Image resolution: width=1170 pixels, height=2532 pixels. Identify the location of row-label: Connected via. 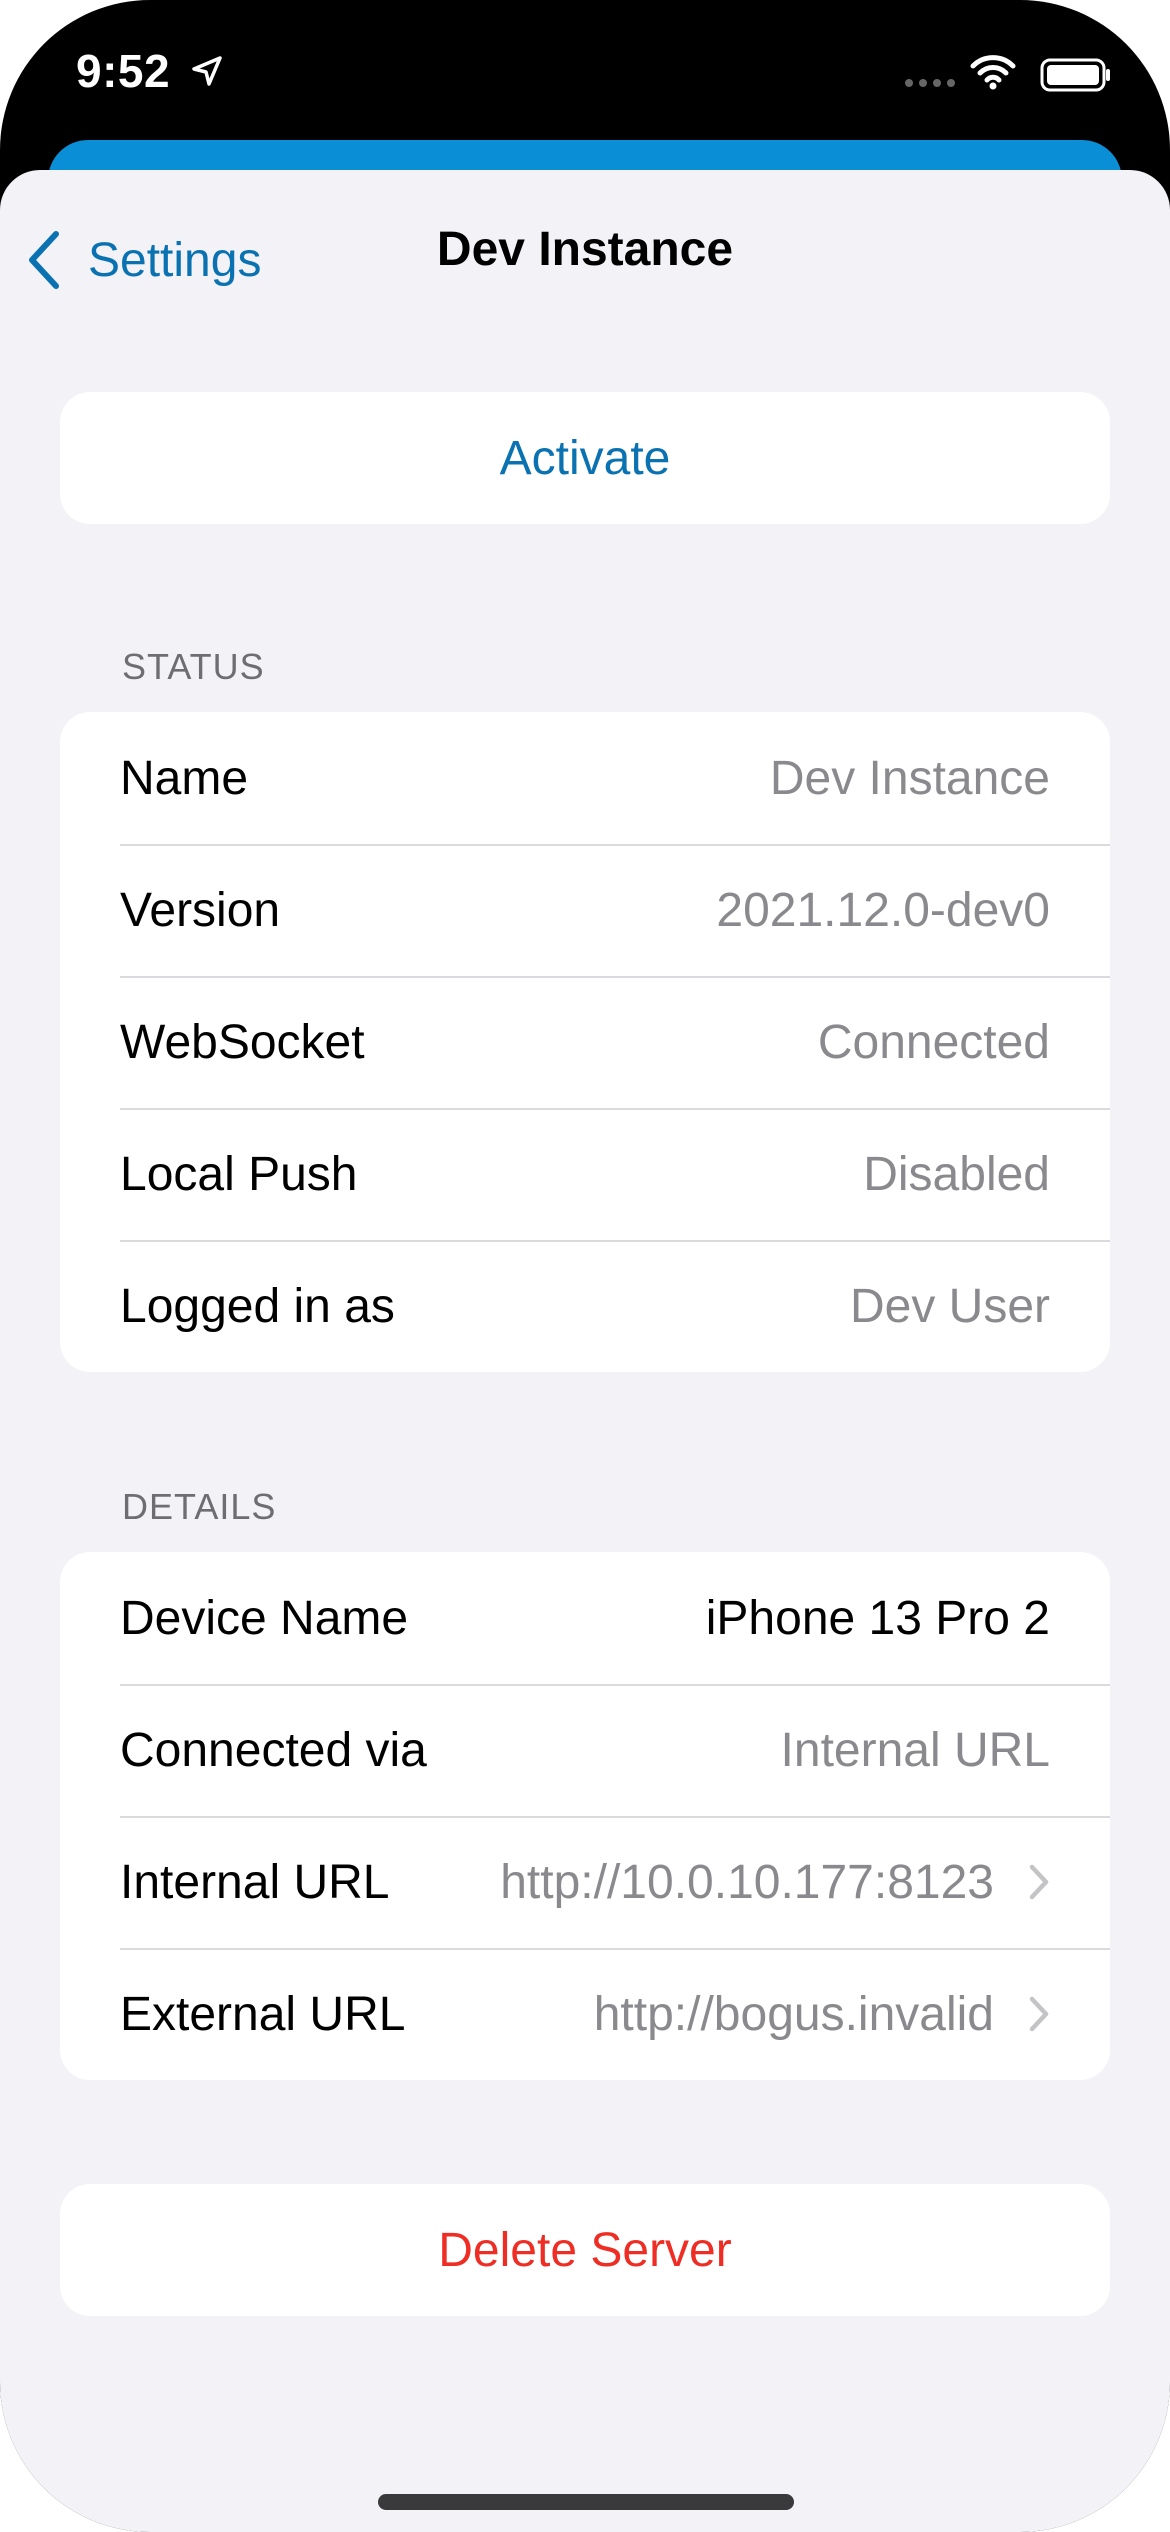
(273, 1750).